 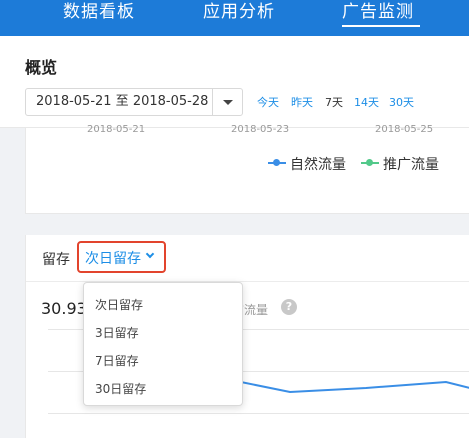 I want to click on page-title: 概览, so click(x=41, y=67).